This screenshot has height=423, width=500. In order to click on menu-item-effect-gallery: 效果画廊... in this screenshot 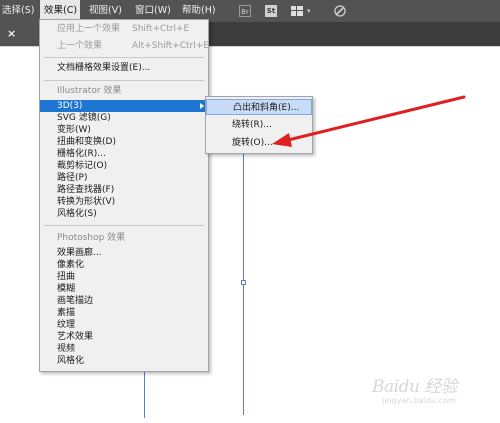, I will do `click(124, 253)`.